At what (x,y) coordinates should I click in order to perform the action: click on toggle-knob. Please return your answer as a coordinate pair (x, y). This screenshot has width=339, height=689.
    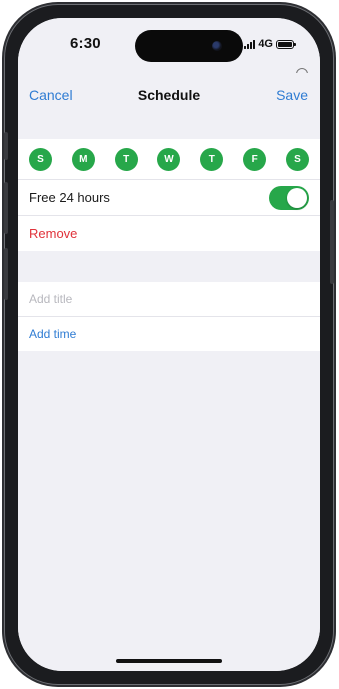
    Looking at the image, I should click on (297, 197).